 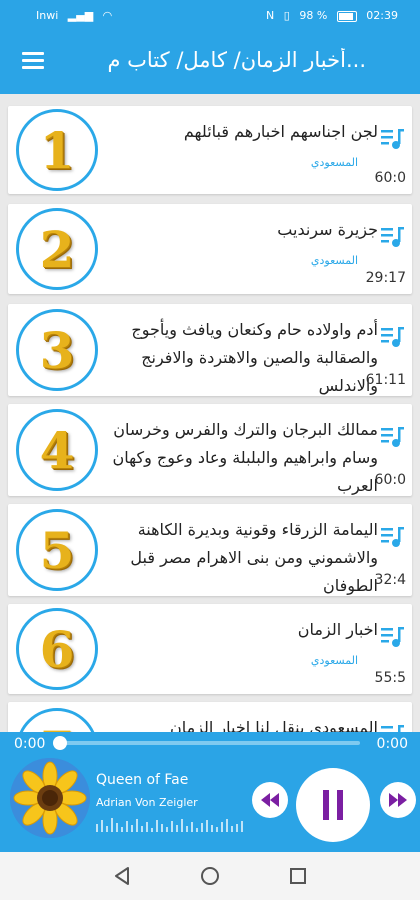 I want to click on pause-icon, so click(x=333, y=805).